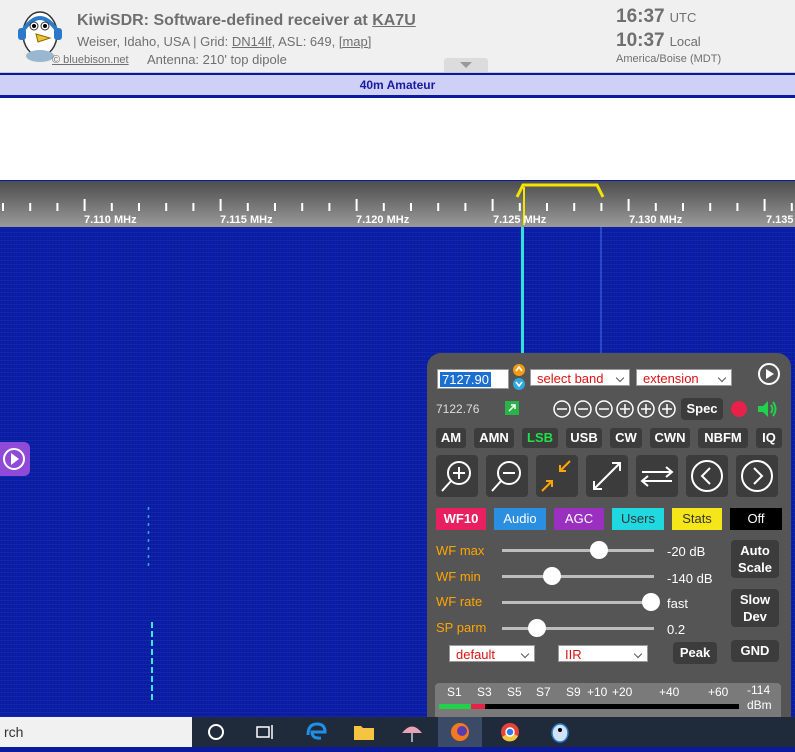  What do you see at coordinates (580, 377) in the screenshot?
I see `band-select: select band` at bounding box center [580, 377].